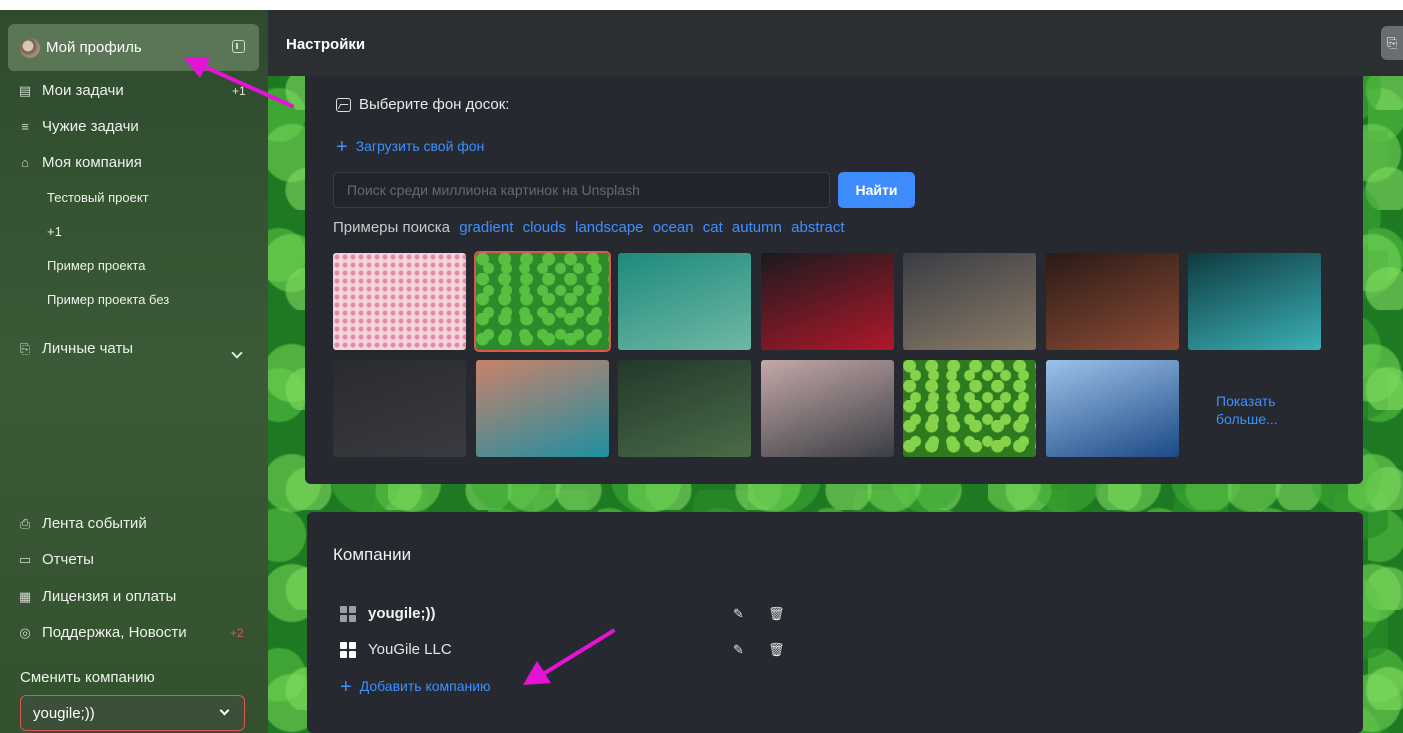 This screenshot has height=733, width=1403. What do you see at coordinates (98, 197) in the screenshot?
I see `project-item: Тестовый проект` at bounding box center [98, 197].